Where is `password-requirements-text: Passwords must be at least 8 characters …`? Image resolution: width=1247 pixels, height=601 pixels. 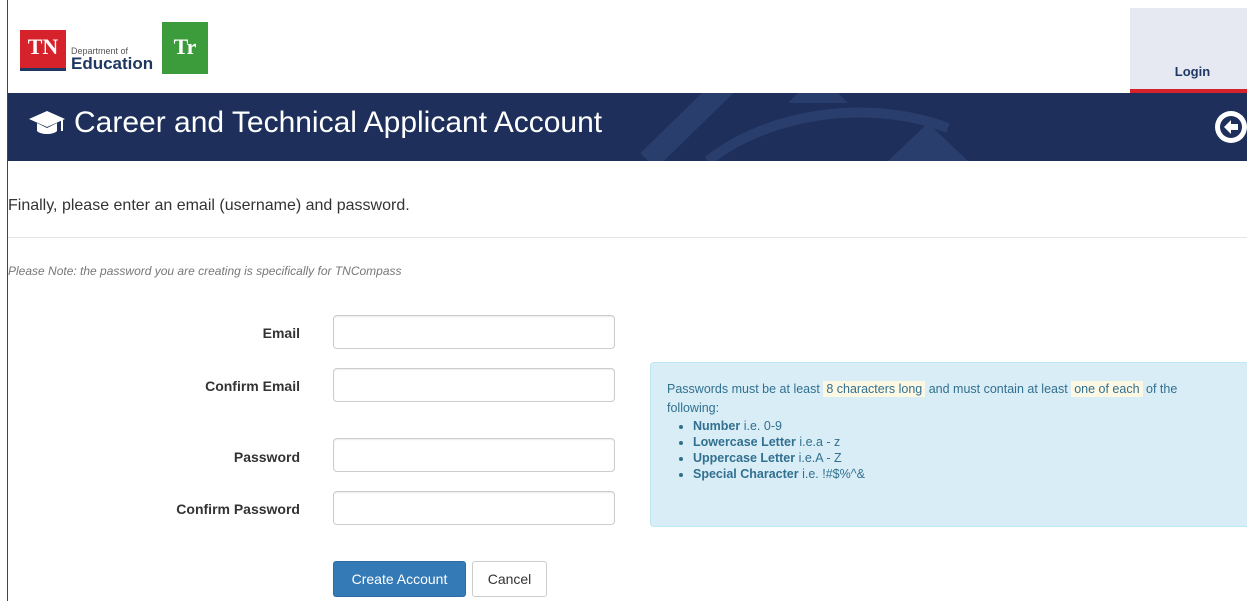
password-requirements-text: Passwords must be at least 8 characters … is located at coordinates (949, 399).